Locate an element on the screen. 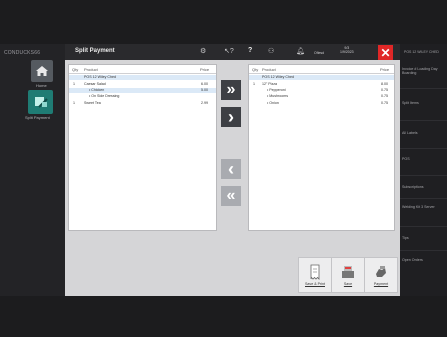 The width and height of the screenshot is (447, 337). right-panel-item: Subscriptions is located at coordinates (413, 187).